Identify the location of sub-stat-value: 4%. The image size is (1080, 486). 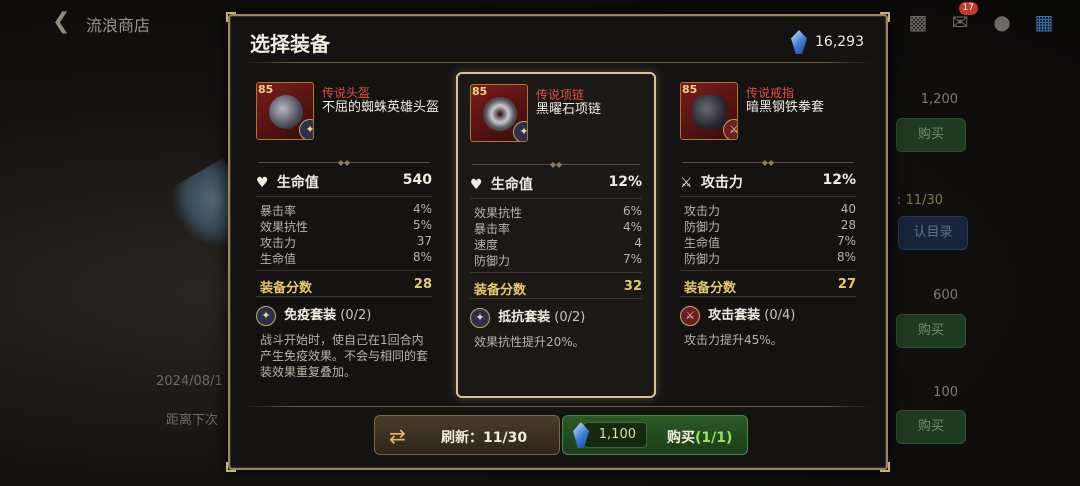
(422, 209).